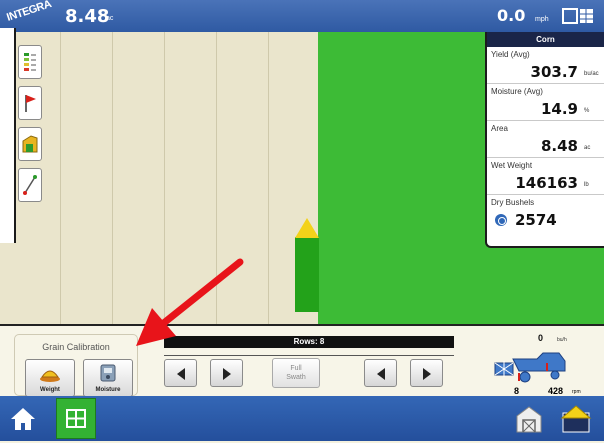  What do you see at coordinates (29, 12) in the screenshot?
I see `brand-logo: INTEGRA` at bounding box center [29, 12].